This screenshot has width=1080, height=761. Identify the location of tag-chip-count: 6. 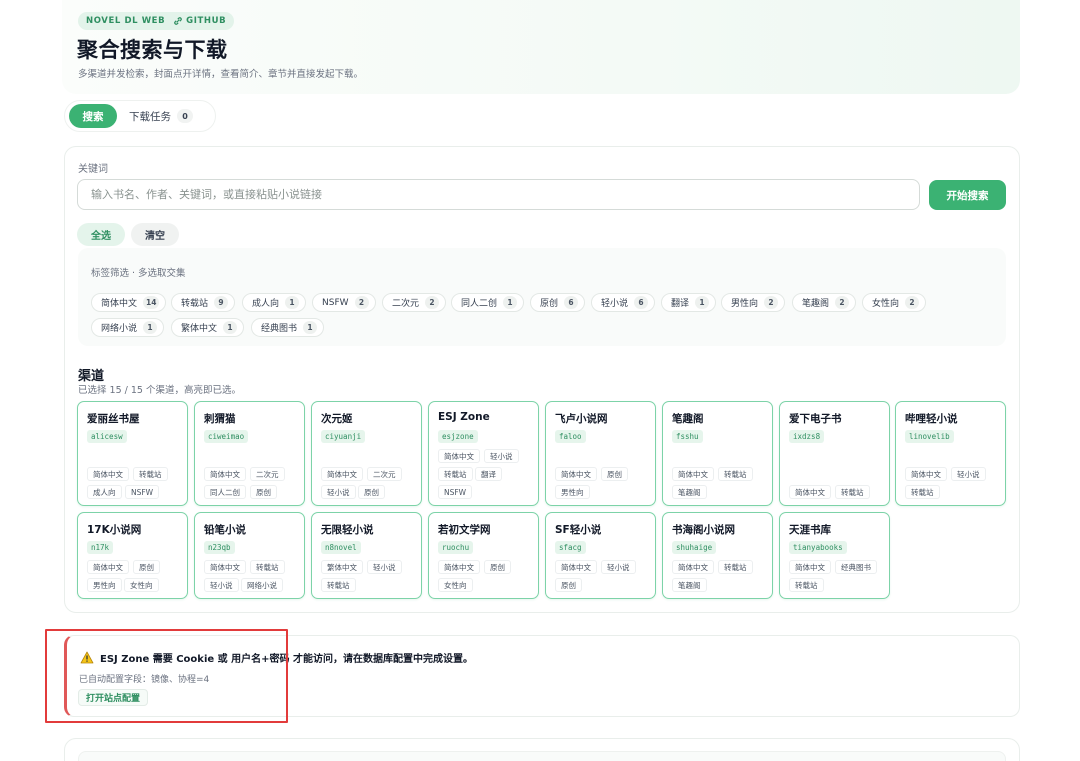
(571, 302).